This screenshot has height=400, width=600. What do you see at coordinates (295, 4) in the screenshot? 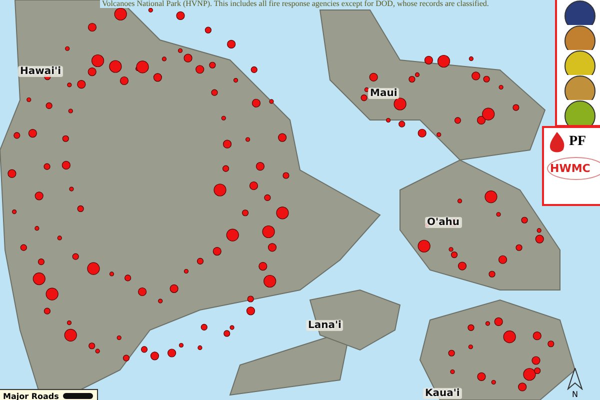
I see `map-caption: Volcanoes National Park (HVNP). This includes all fire response agencies except for DOD, whose records are classified.` at bounding box center [295, 4].